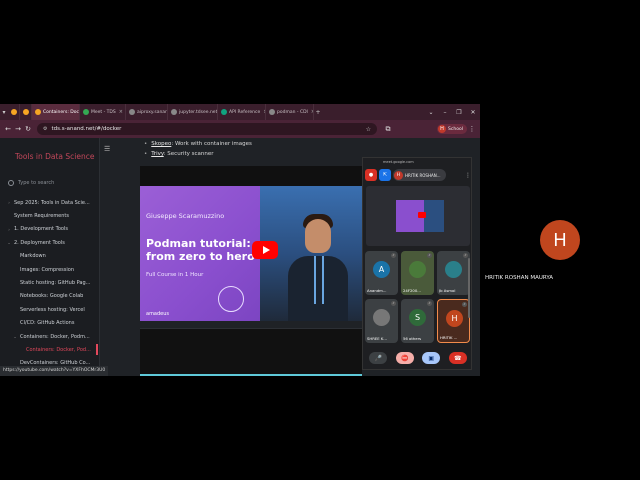 The height and width of the screenshot is (480, 640). Describe the element at coordinates (54, 371) in the screenshot. I see `link-status-bar: https://youtube.com/watch?v=YXFhOCMr3U0` at that location.